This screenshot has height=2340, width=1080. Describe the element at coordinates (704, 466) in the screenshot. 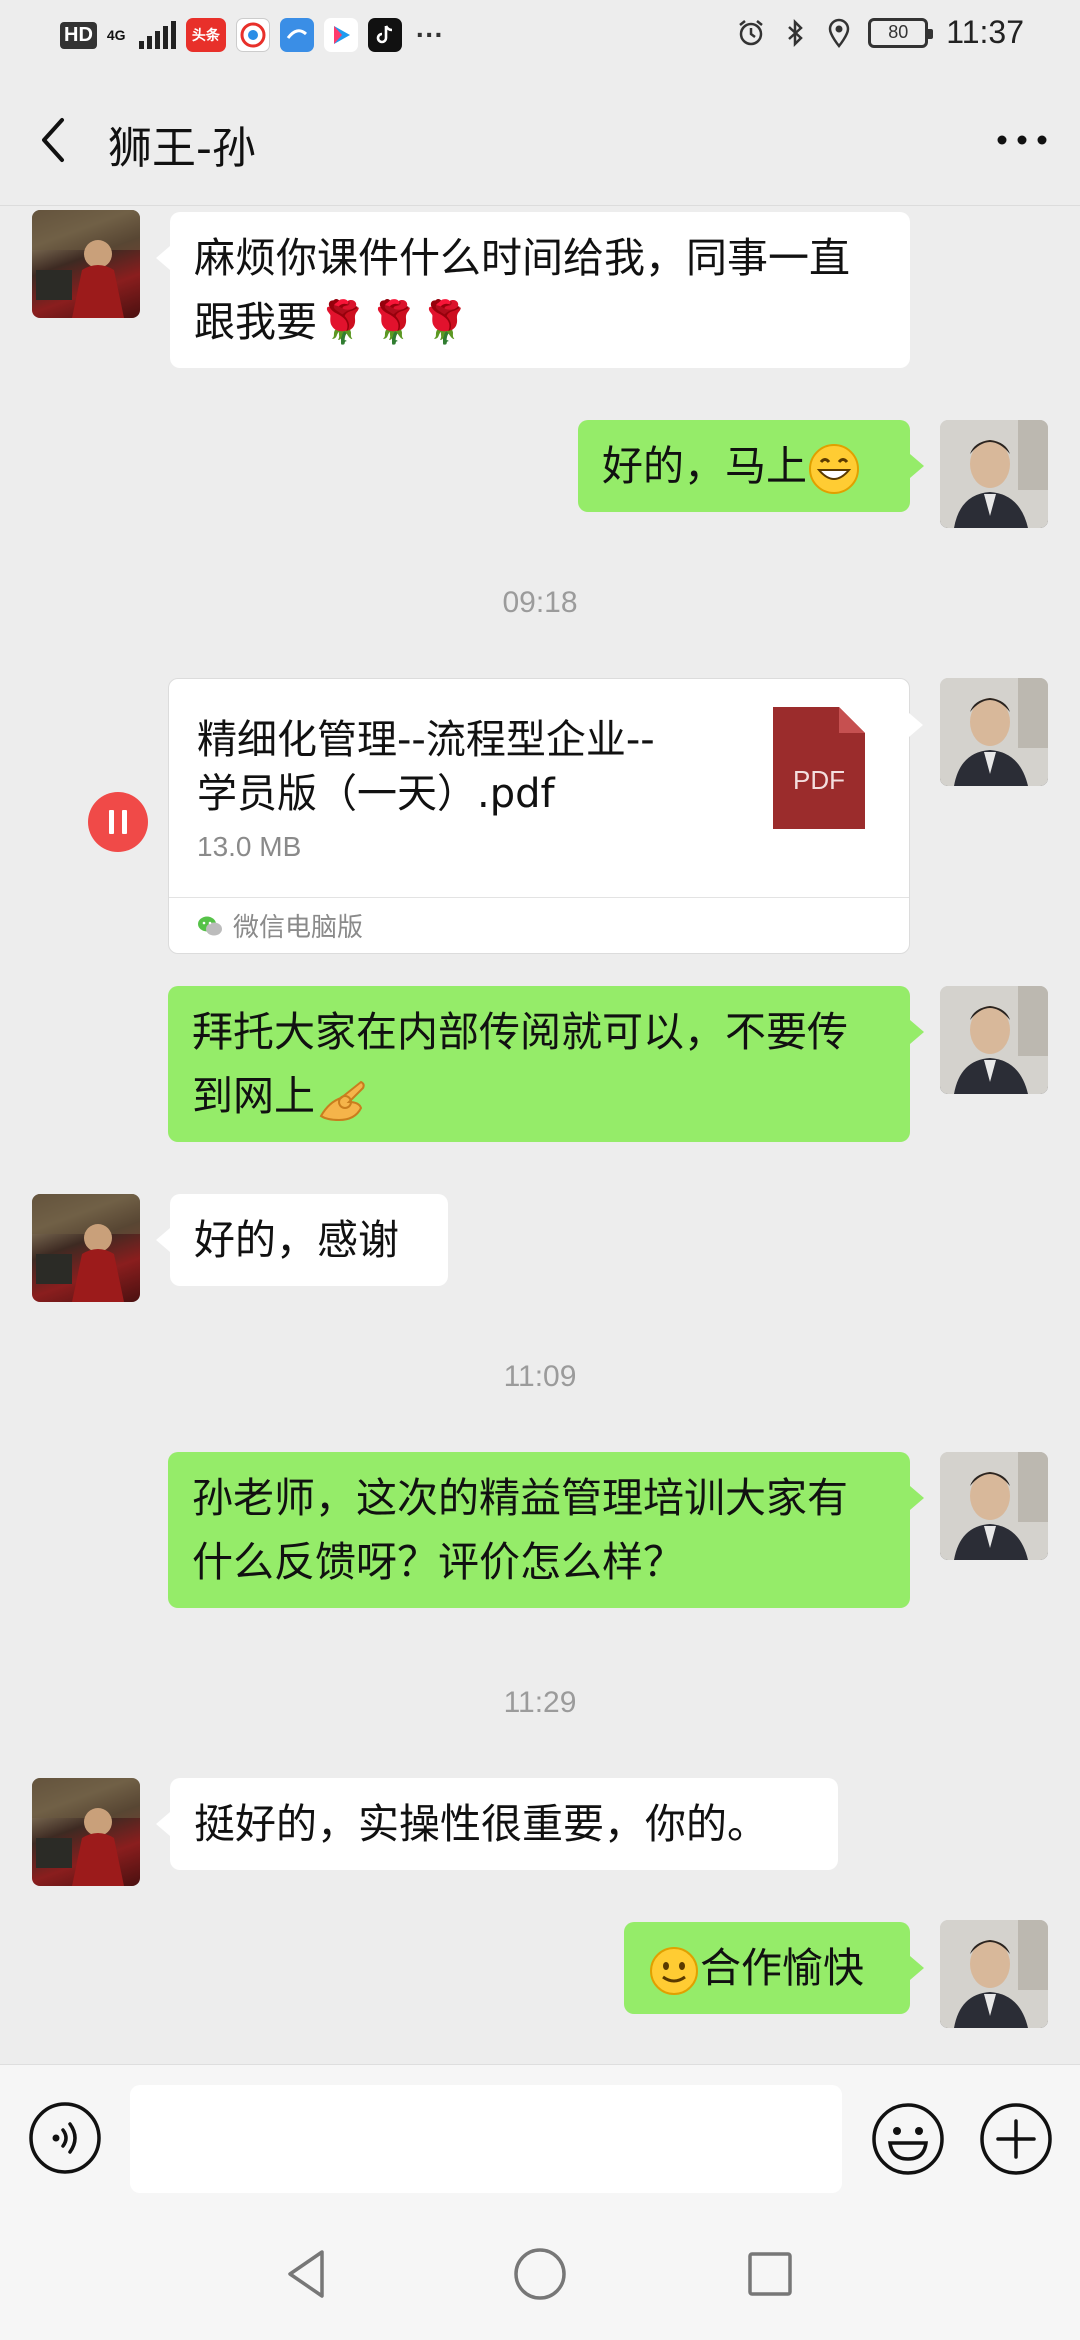

I see `message-text: 好的，马上` at that location.